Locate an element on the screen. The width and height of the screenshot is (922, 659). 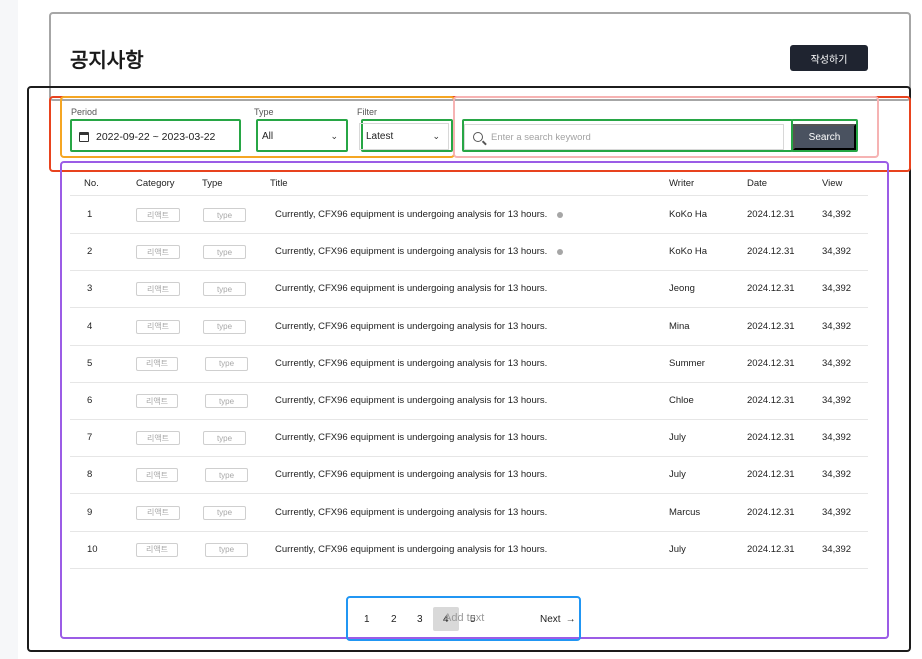
row-number: 4 is located at coordinates (90, 326).